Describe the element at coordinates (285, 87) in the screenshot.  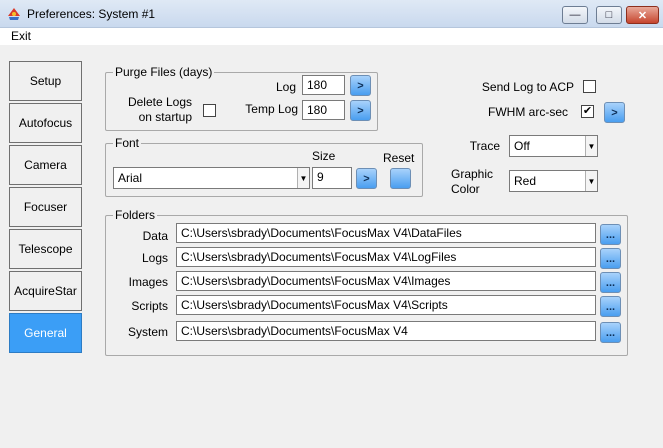
I see `log-days-label: Log` at that location.